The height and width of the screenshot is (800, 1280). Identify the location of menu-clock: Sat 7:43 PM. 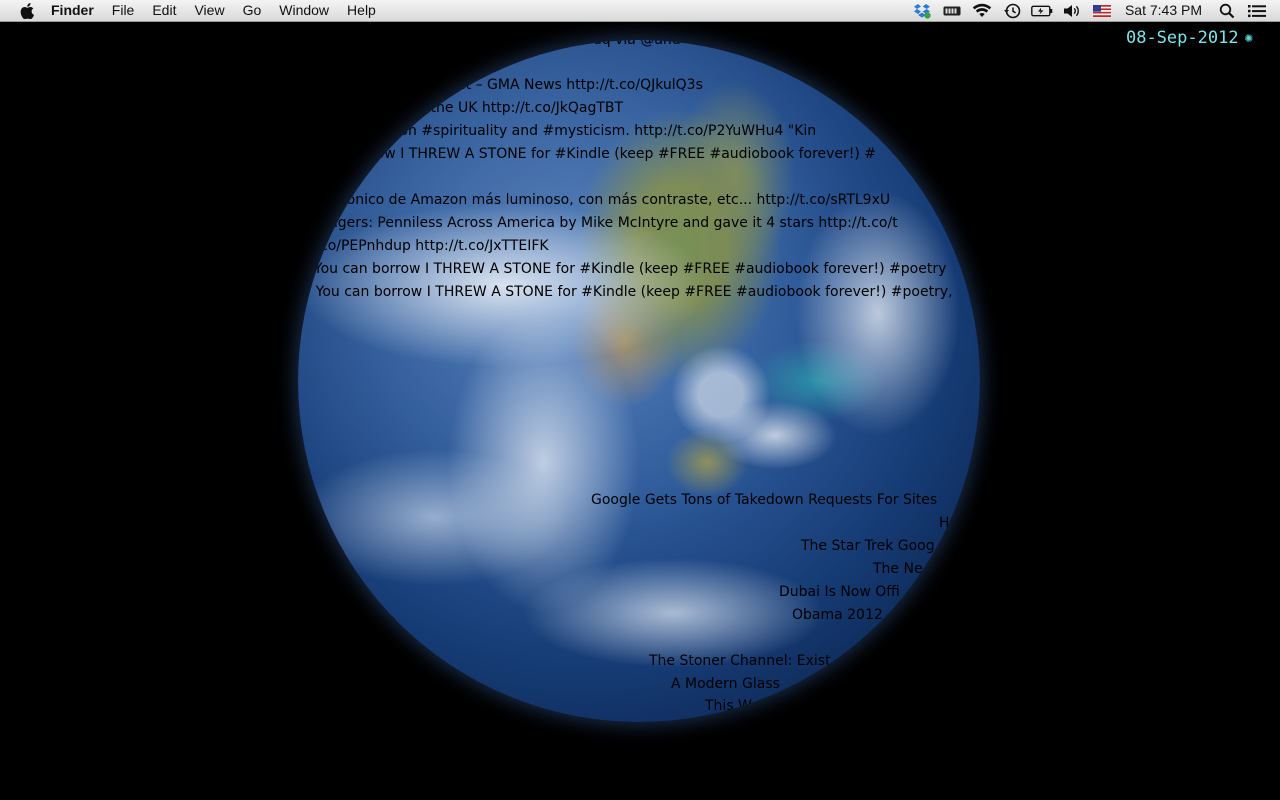
(1164, 10).